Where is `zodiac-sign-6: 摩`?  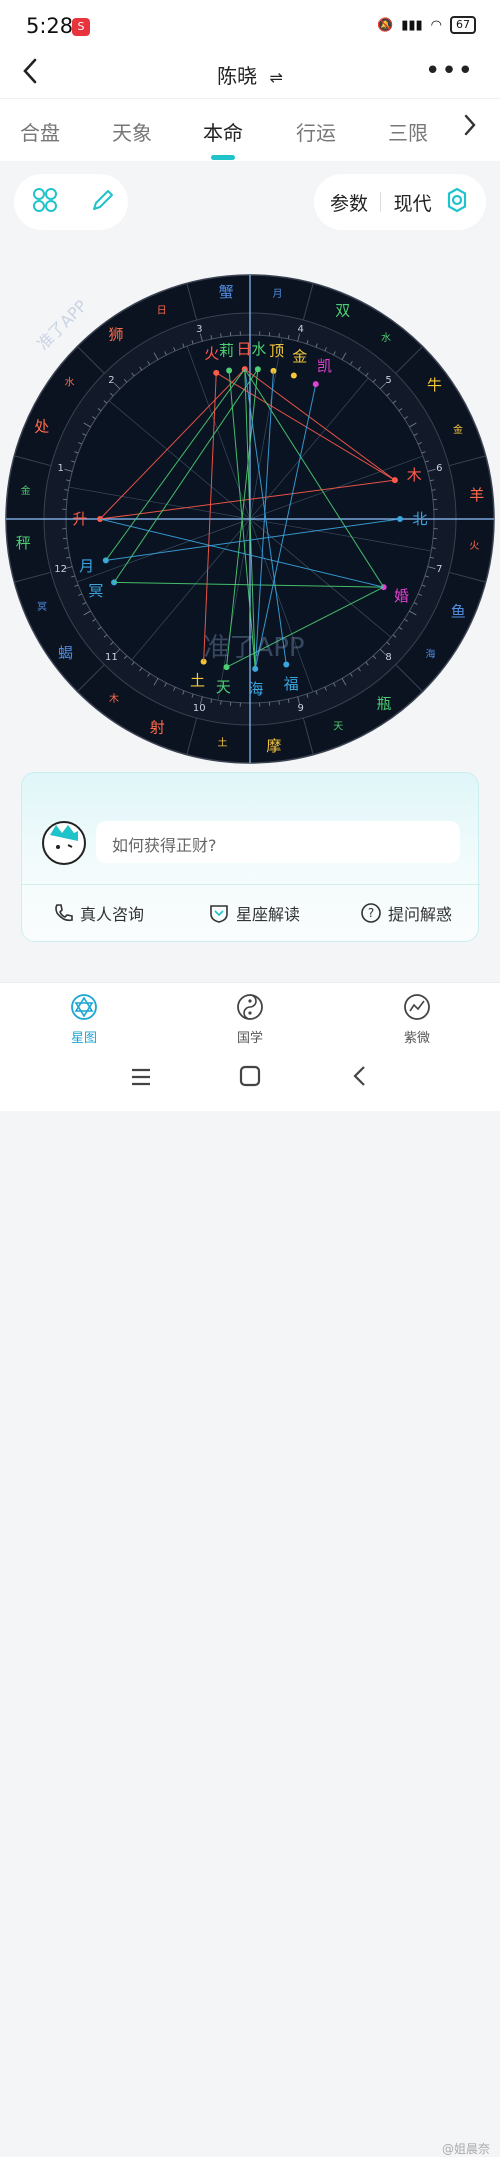 zodiac-sign-6: 摩 is located at coordinates (273, 746).